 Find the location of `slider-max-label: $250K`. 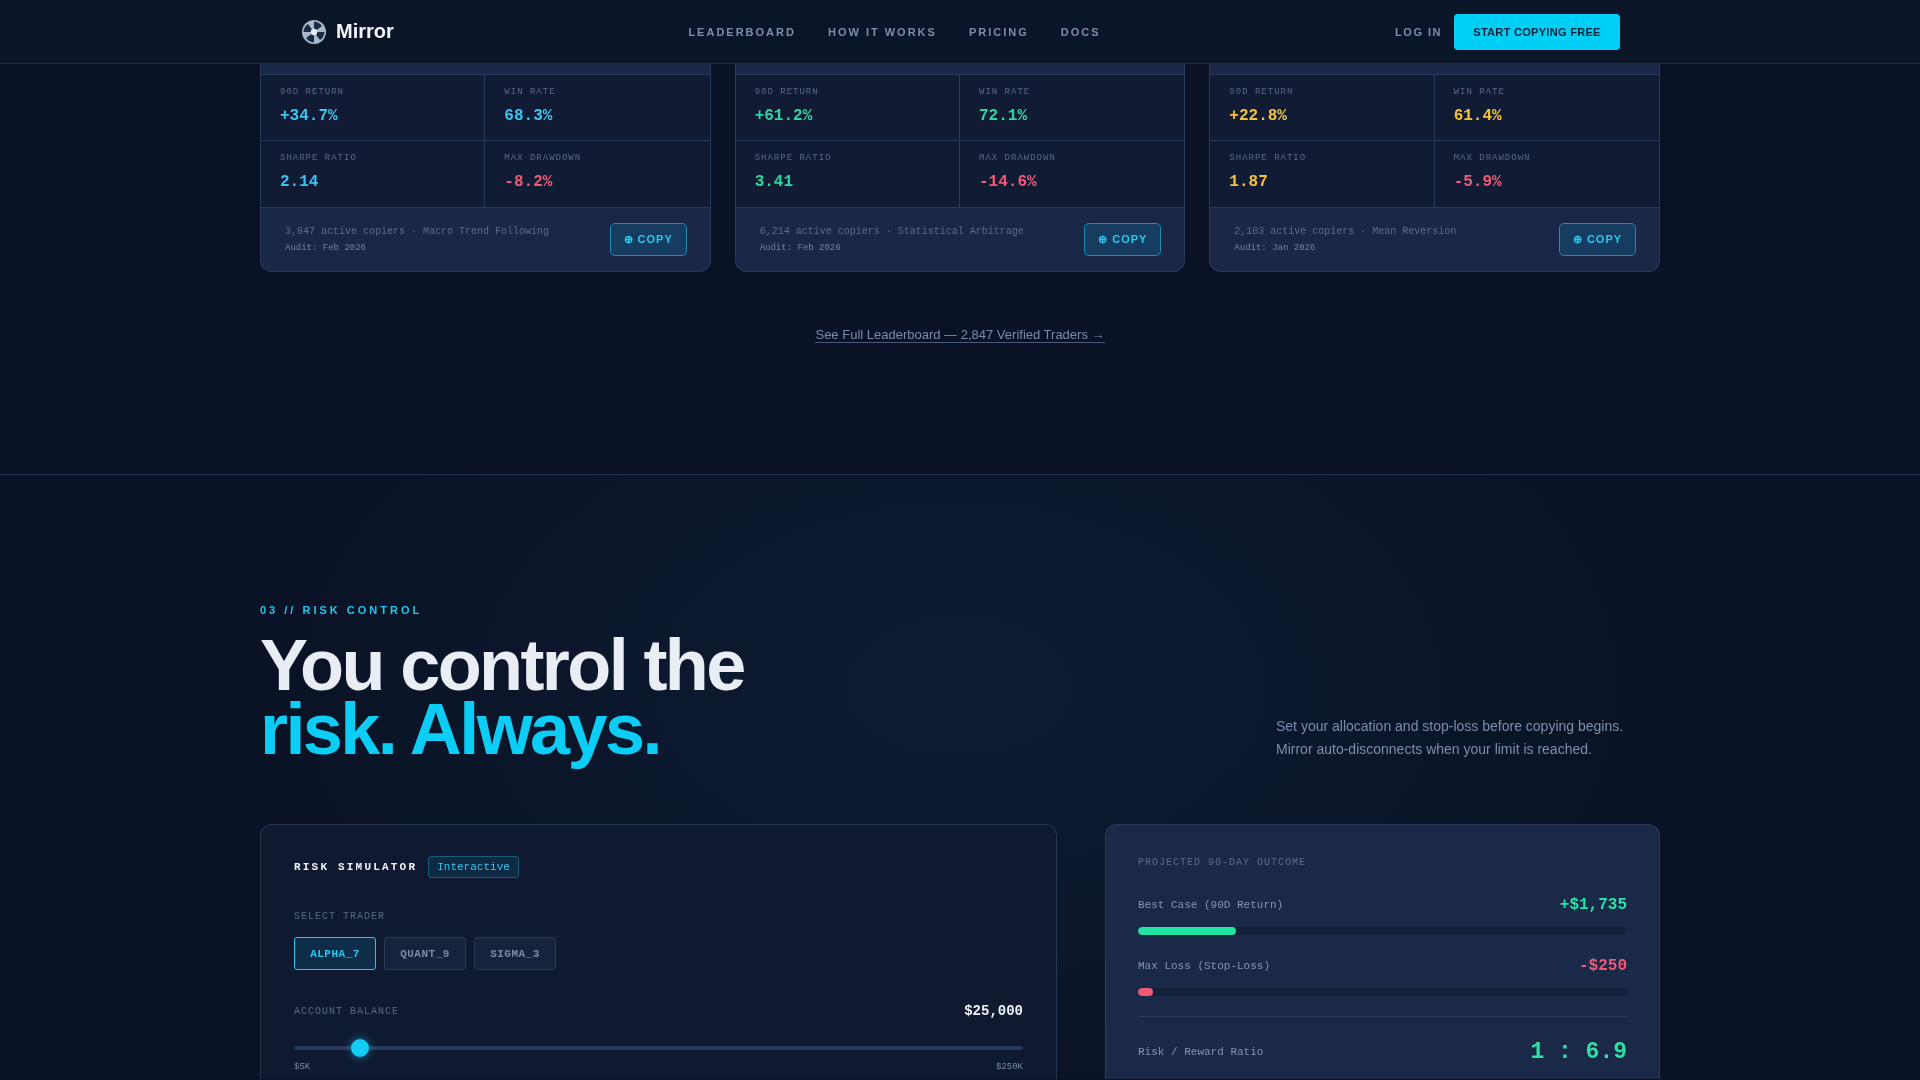

slider-max-label: $250K is located at coordinates (1009, 1067).